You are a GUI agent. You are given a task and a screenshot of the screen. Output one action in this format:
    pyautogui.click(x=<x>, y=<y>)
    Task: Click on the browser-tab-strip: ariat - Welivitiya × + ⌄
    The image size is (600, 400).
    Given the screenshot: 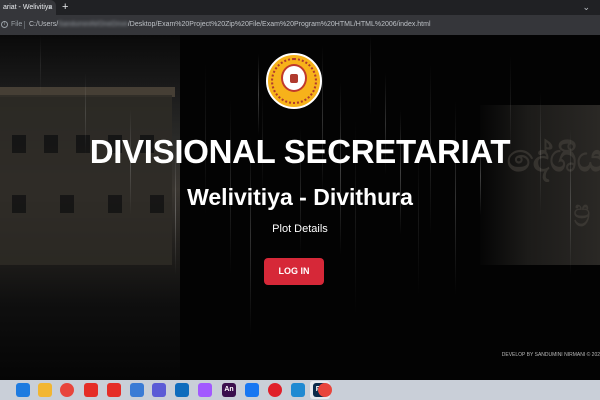 What is the action you would take?
    pyautogui.click(x=300, y=7)
    